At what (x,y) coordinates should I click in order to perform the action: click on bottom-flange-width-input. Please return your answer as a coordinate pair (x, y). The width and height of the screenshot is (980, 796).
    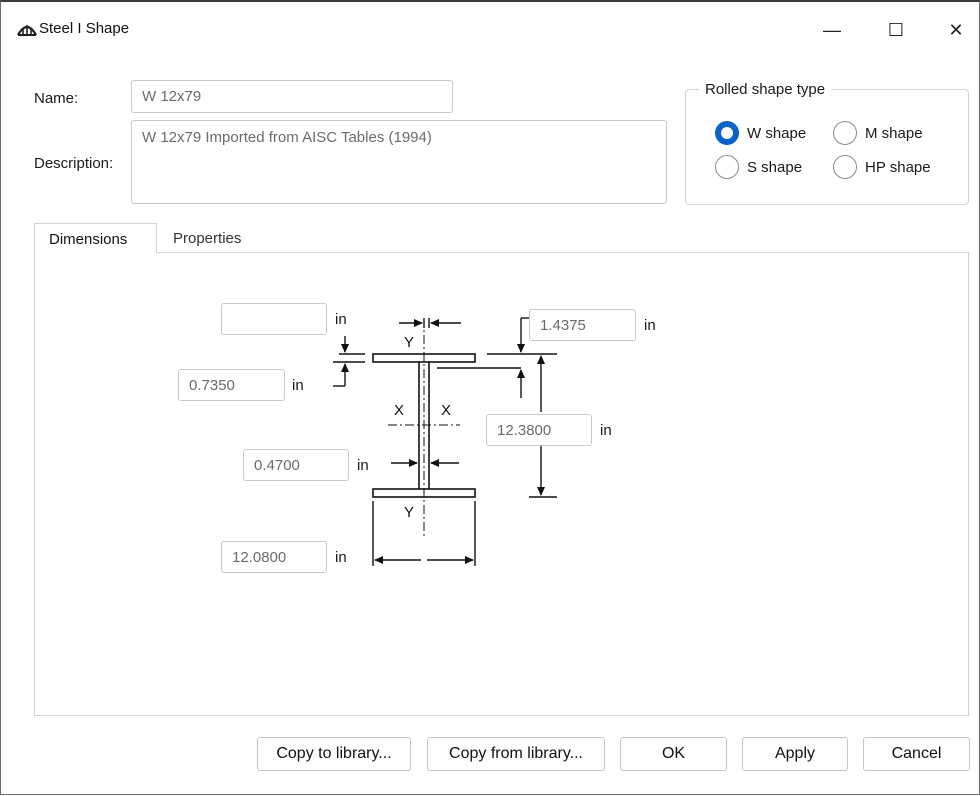
    Looking at the image, I should click on (274, 557).